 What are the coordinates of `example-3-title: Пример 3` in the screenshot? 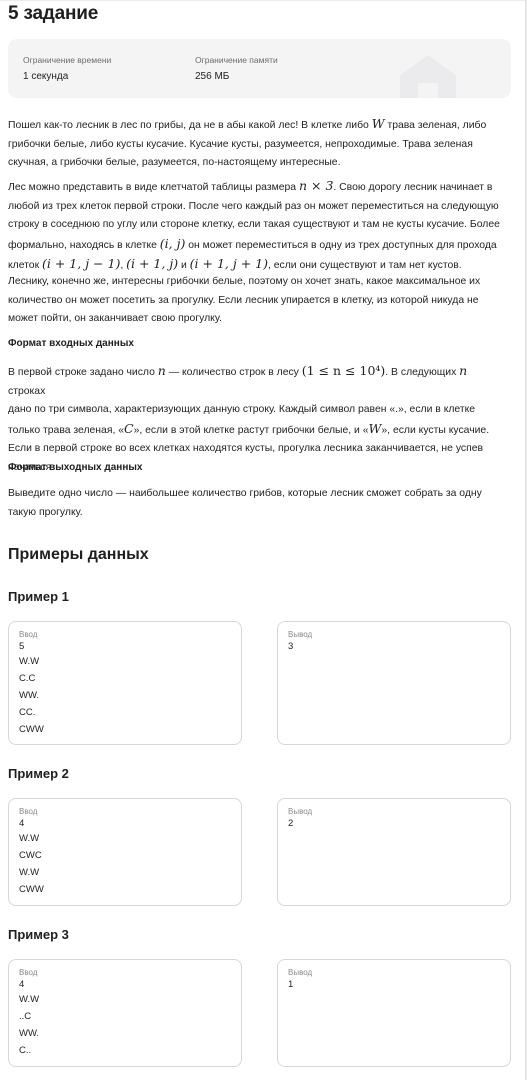 It's located at (38, 934).